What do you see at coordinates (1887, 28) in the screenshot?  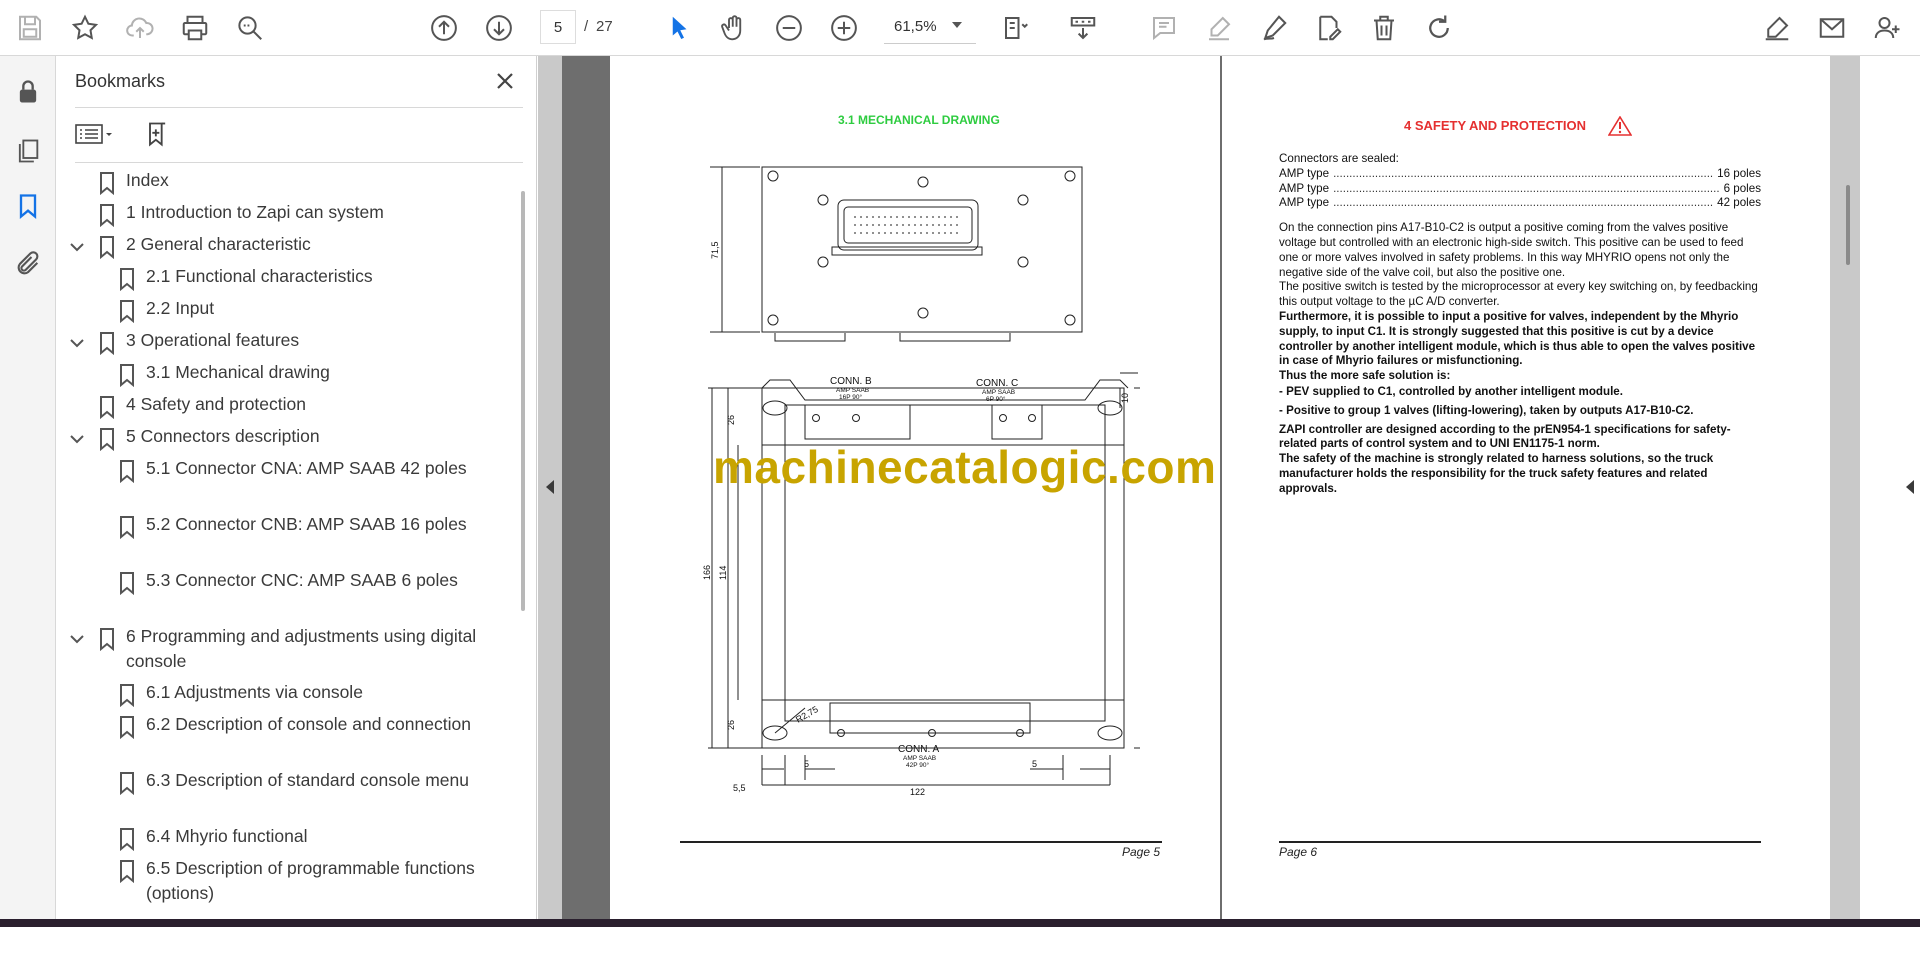 I see `add-user-icon` at bounding box center [1887, 28].